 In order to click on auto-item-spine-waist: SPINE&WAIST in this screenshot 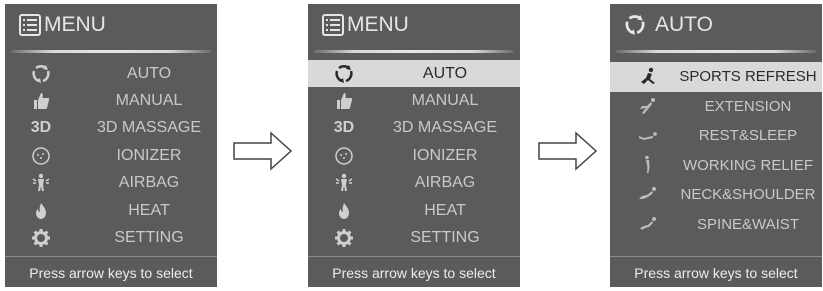, I will do `click(716, 225)`.